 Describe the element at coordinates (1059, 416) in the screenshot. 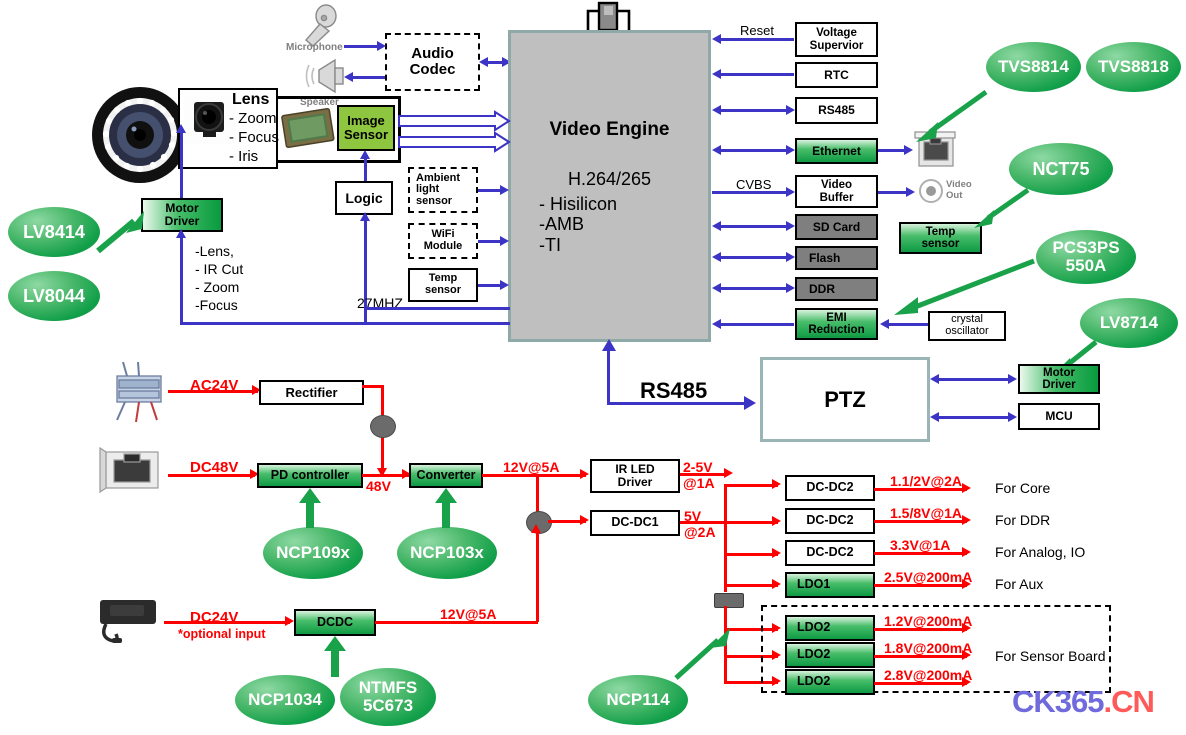

I see `ptz-mcu-block: MCU` at that location.